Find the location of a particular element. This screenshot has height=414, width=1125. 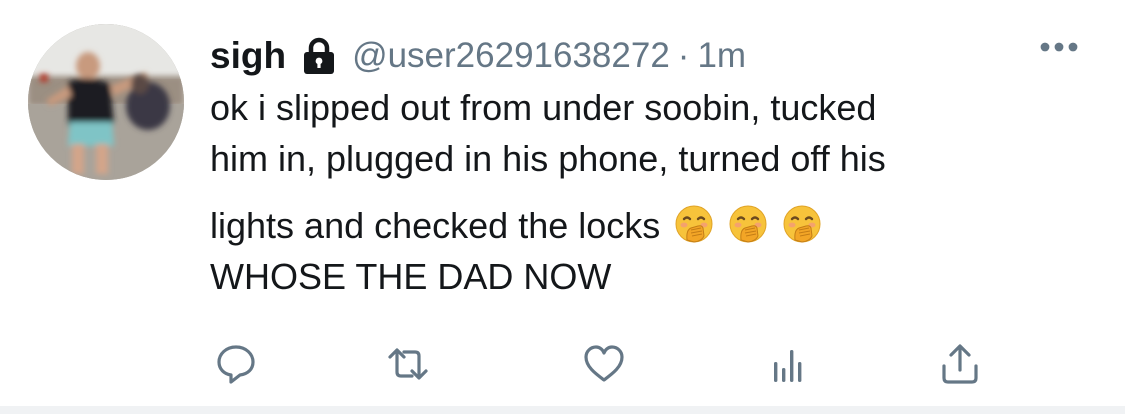

analytics-button is located at coordinates (788, 364).